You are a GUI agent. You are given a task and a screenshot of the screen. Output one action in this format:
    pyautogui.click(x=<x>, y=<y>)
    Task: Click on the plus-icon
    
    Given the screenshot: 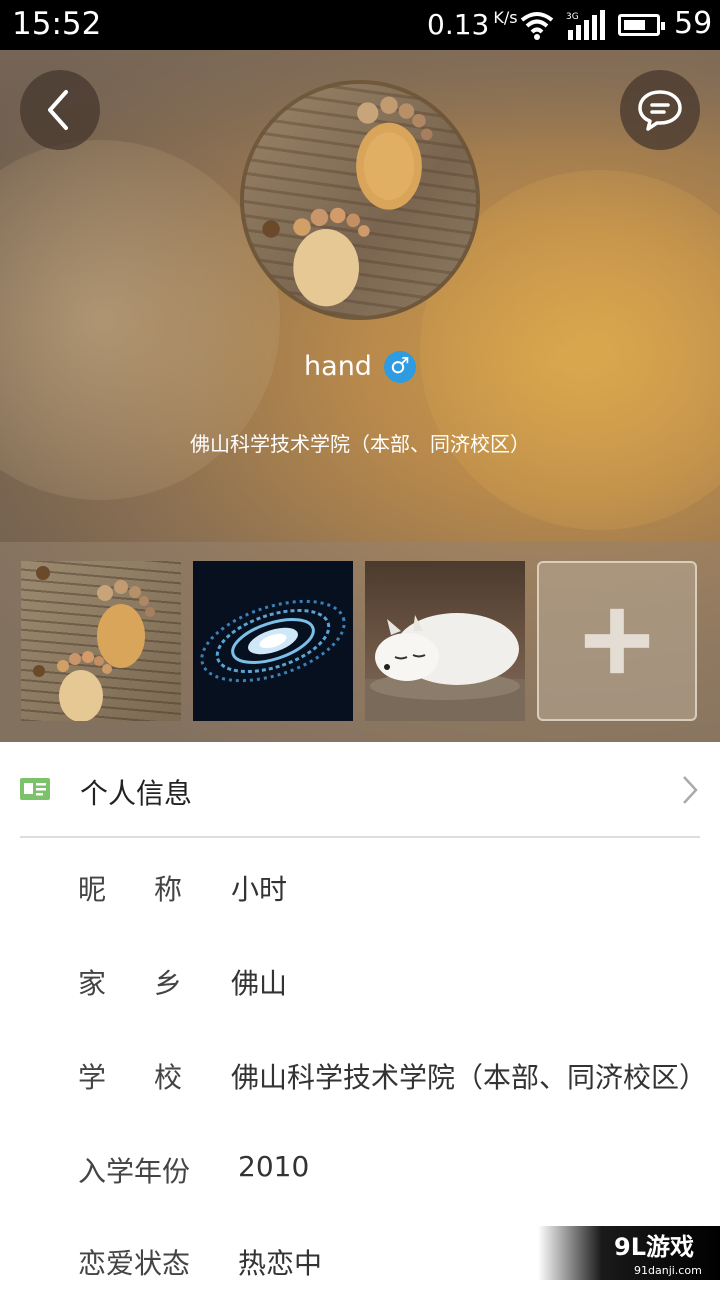 What is the action you would take?
    pyautogui.click(x=617, y=641)
    